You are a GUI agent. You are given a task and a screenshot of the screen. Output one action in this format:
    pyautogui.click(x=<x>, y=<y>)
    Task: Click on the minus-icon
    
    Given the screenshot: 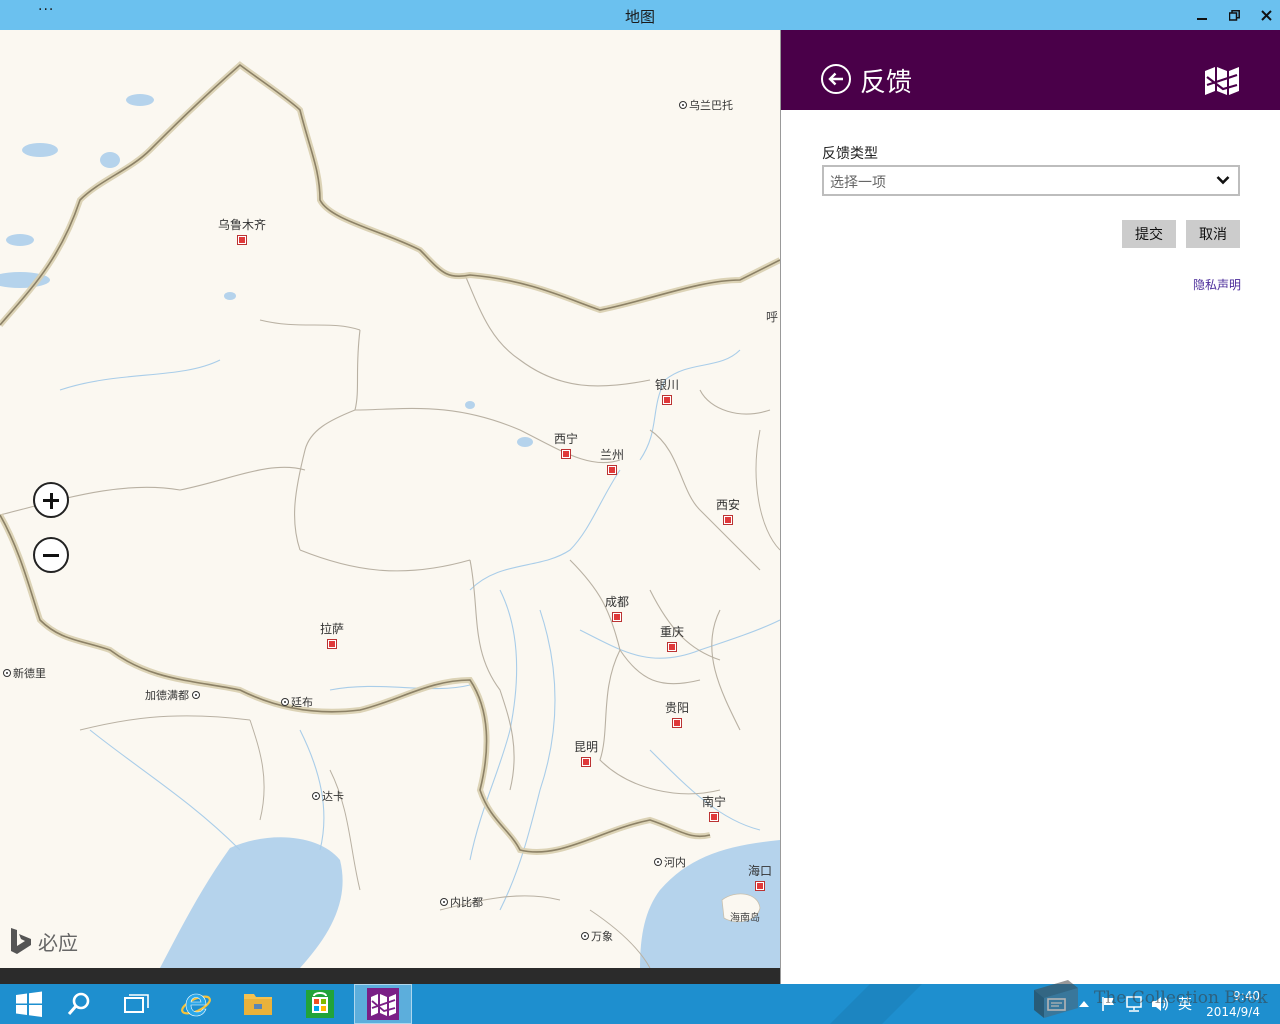 What is the action you would take?
    pyautogui.click(x=51, y=555)
    